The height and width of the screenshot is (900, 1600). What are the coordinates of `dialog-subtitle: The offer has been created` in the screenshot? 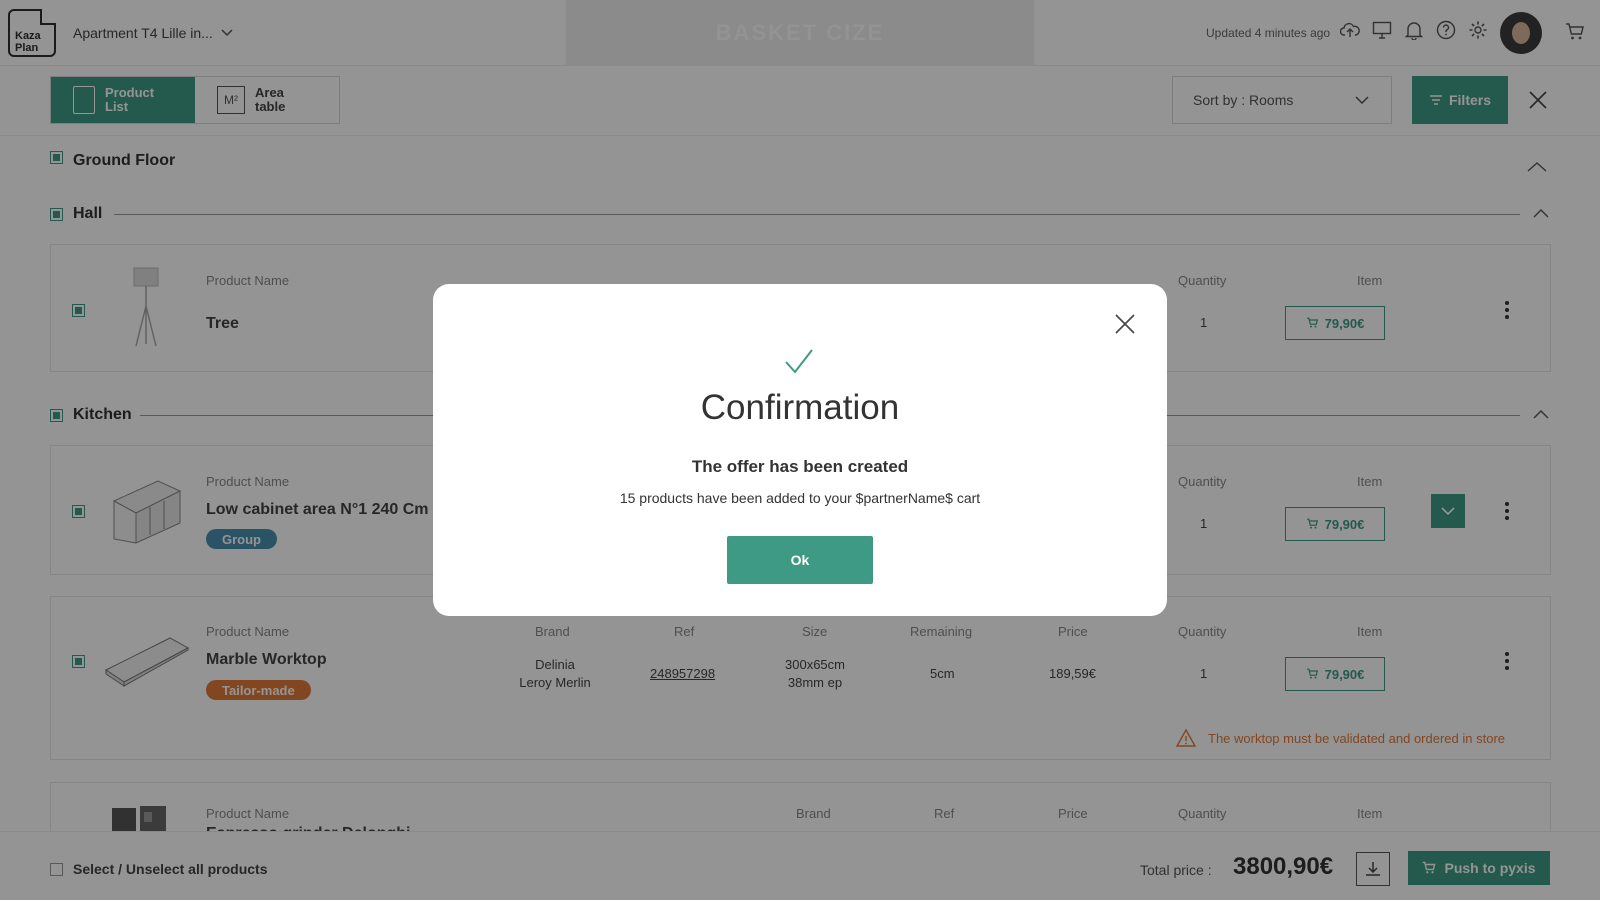 It's located at (800, 466).